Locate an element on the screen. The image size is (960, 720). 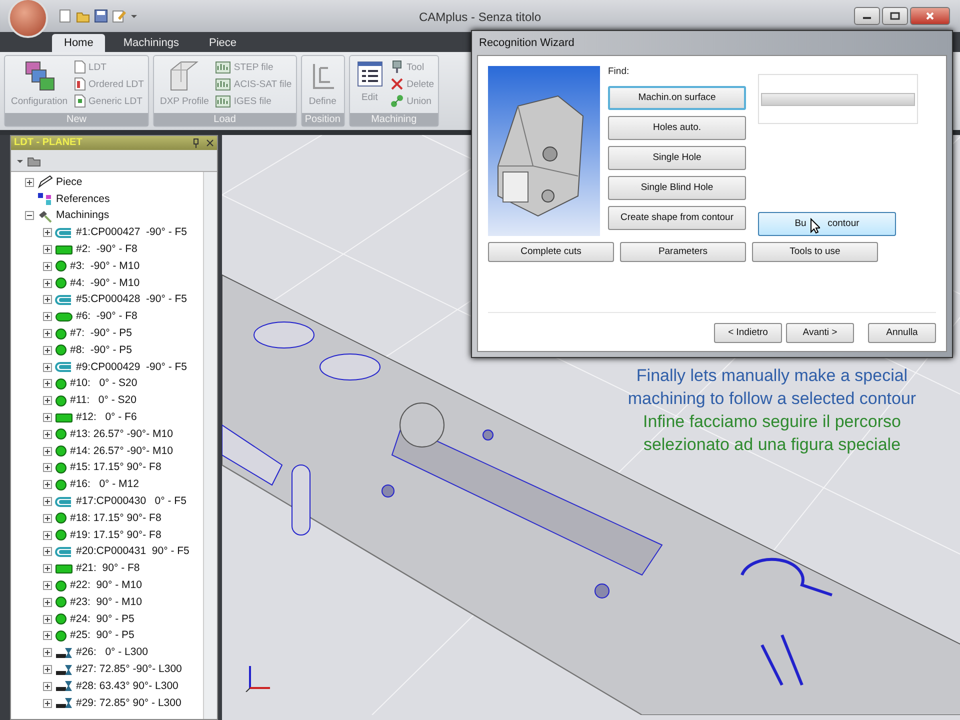
file-icon is located at coordinates (222, 67).